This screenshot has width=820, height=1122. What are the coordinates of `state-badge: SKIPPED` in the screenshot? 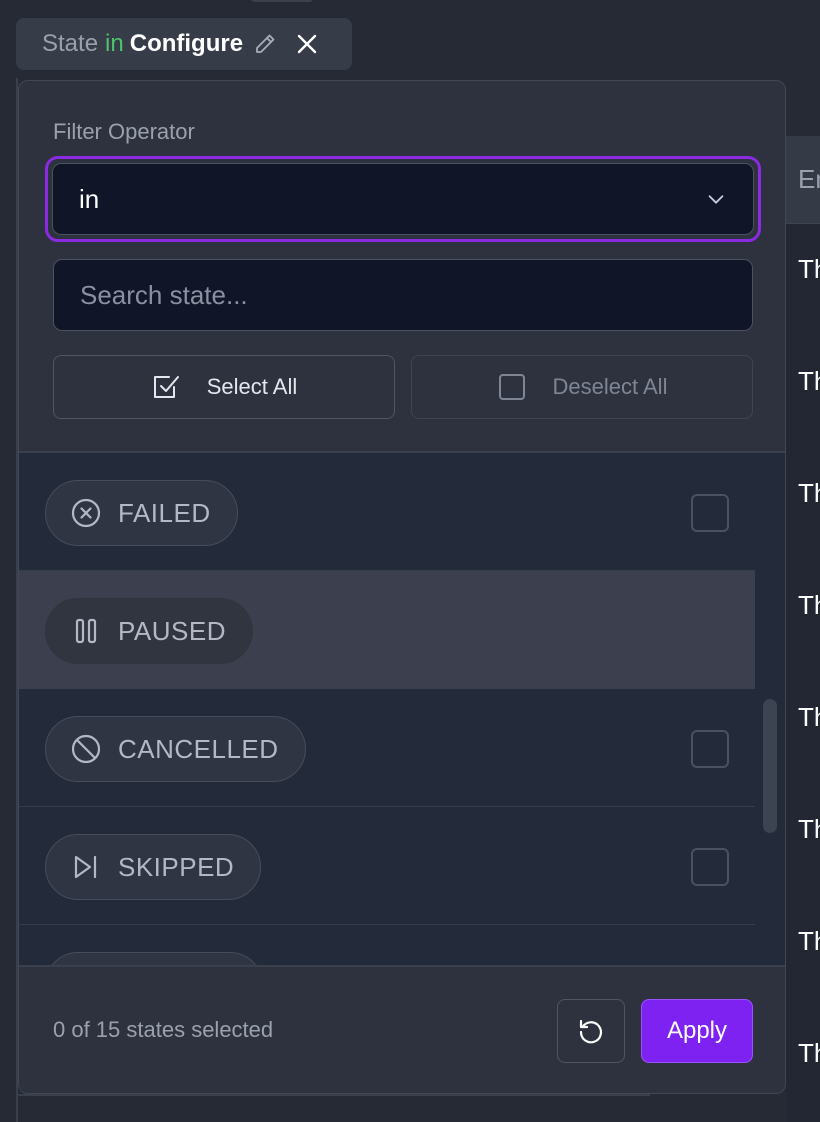 It's located at (153, 867).